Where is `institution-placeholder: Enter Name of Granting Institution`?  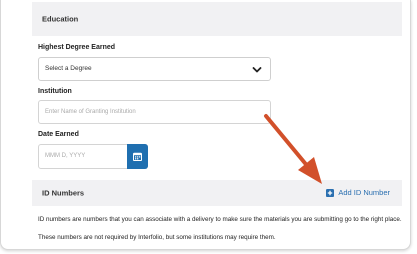
institution-placeholder: Enter Name of Granting Institution is located at coordinates (90, 112).